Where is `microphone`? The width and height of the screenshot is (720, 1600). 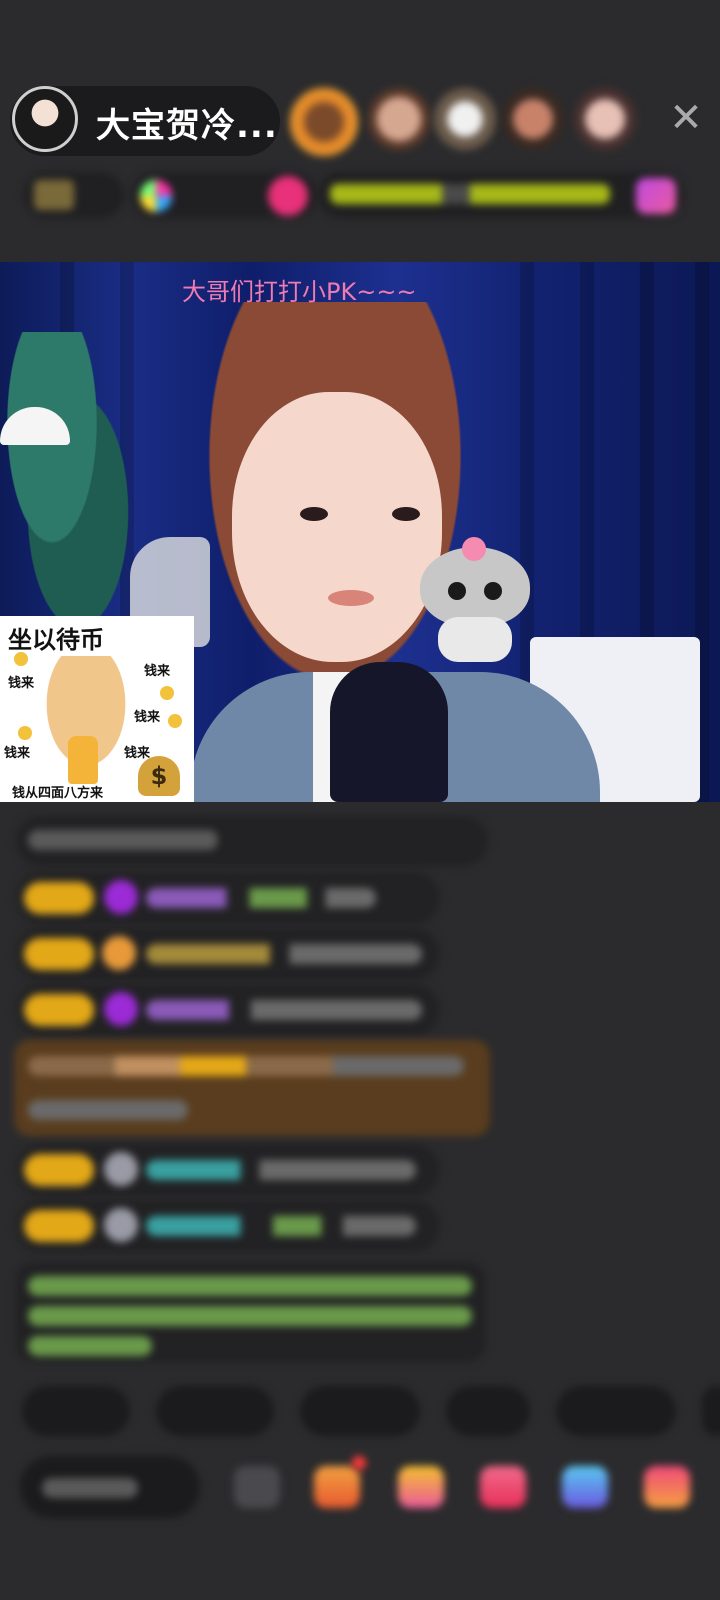 microphone is located at coordinates (389, 732).